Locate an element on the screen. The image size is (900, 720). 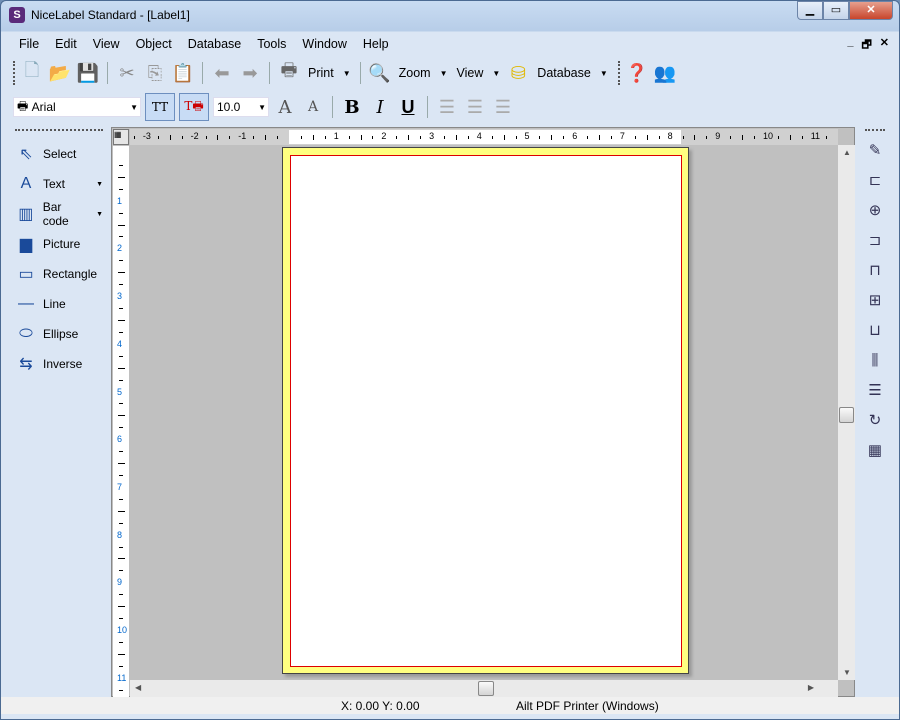
menu-database: Database is located at coordinates (215, 44).